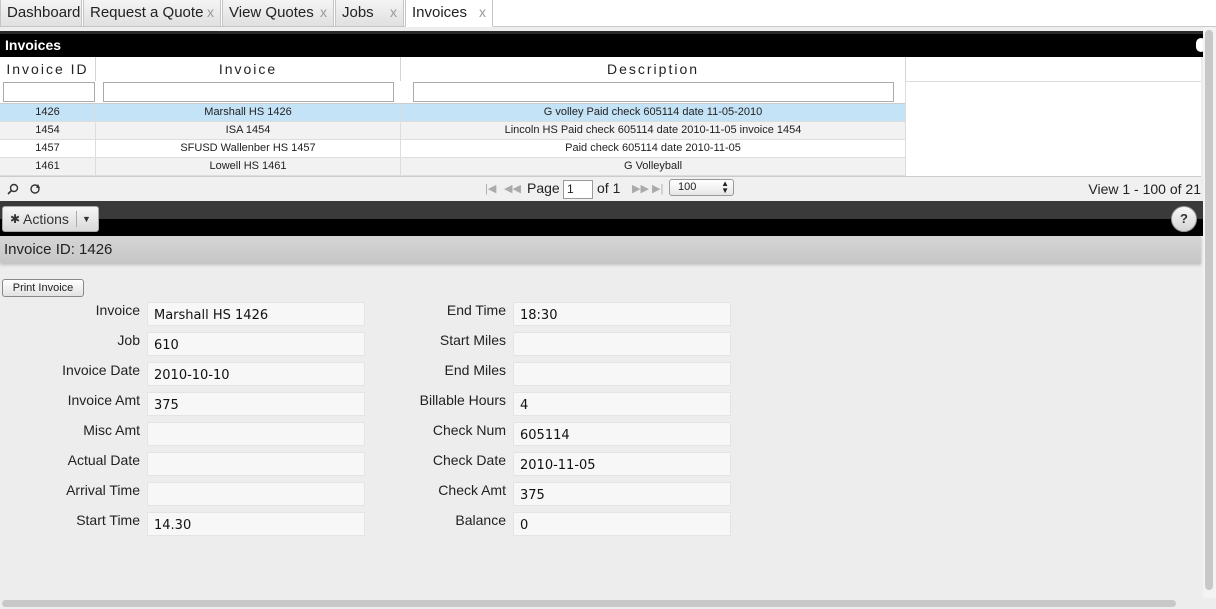 The image size is (1216, 609). What do you see at coordinates (1209, 310) in the screenshot?
I see `vertical-scroll-thumb` at bounding box center [1209, 310].